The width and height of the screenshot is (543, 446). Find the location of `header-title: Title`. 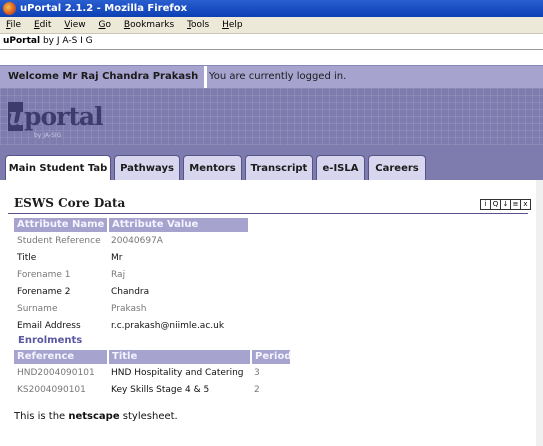

header-title: Title is located at coordinates (179, 357).